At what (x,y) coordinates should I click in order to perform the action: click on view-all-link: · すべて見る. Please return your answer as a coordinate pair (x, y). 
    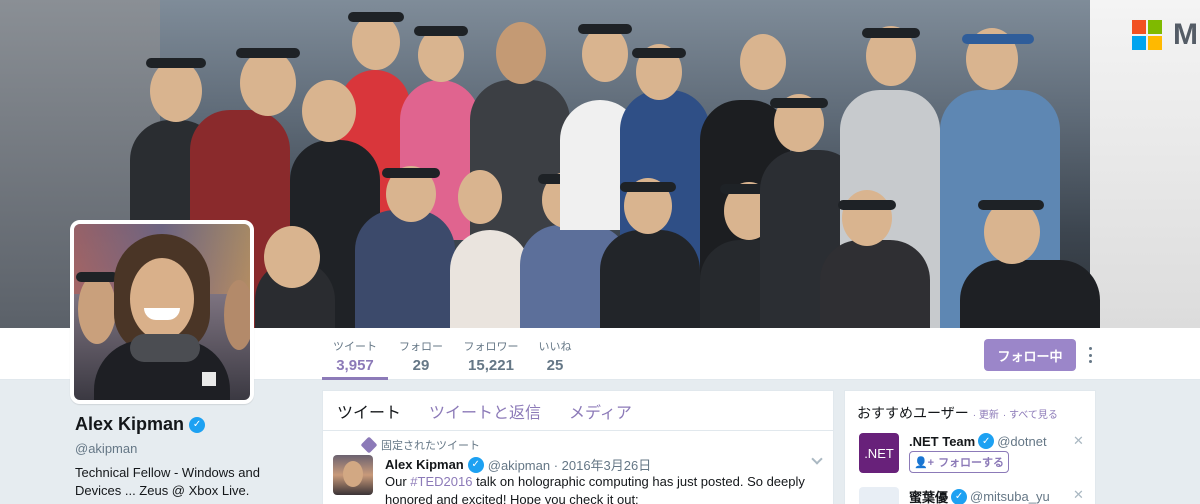
    Looking at the image, I should click on (1030, 413).